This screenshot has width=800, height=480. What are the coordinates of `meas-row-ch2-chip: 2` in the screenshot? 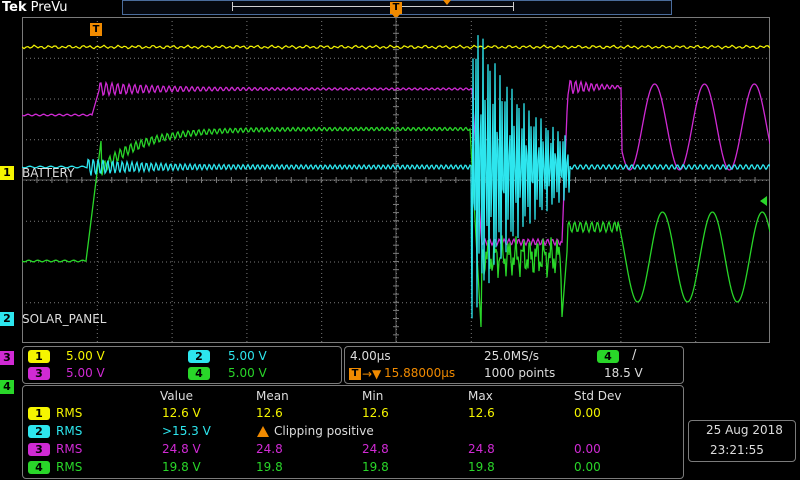 It's located at (39, 431).